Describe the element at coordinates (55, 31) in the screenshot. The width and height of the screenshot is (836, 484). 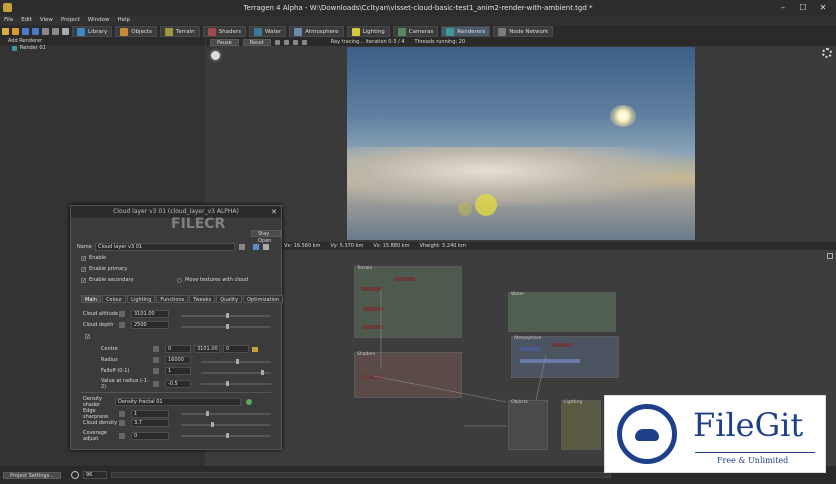
I see `redo-icon` at that location.